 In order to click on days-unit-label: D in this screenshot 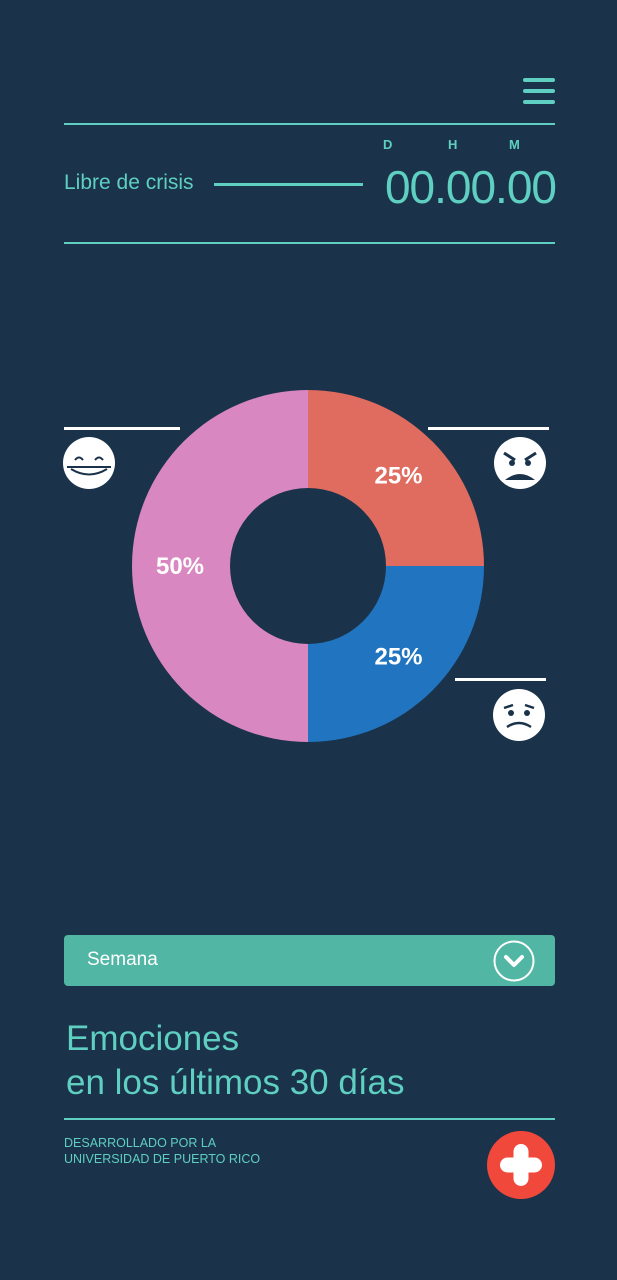, I will do `click(388, 144)`.